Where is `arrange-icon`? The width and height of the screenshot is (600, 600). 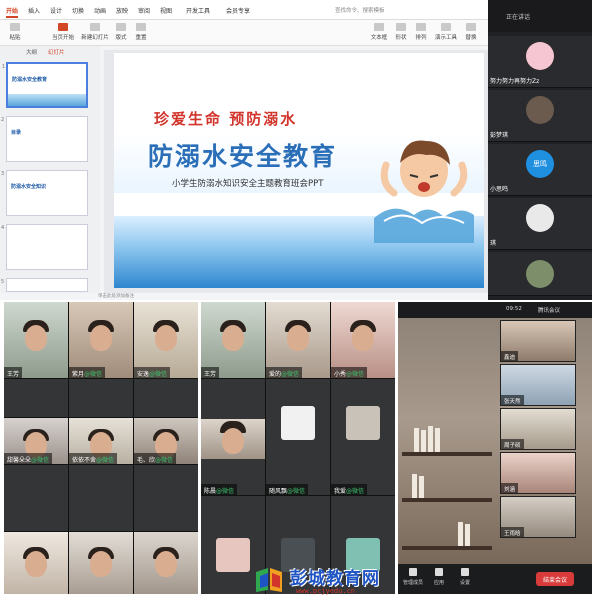
arrange-icon is located at coordinates (421, 27).